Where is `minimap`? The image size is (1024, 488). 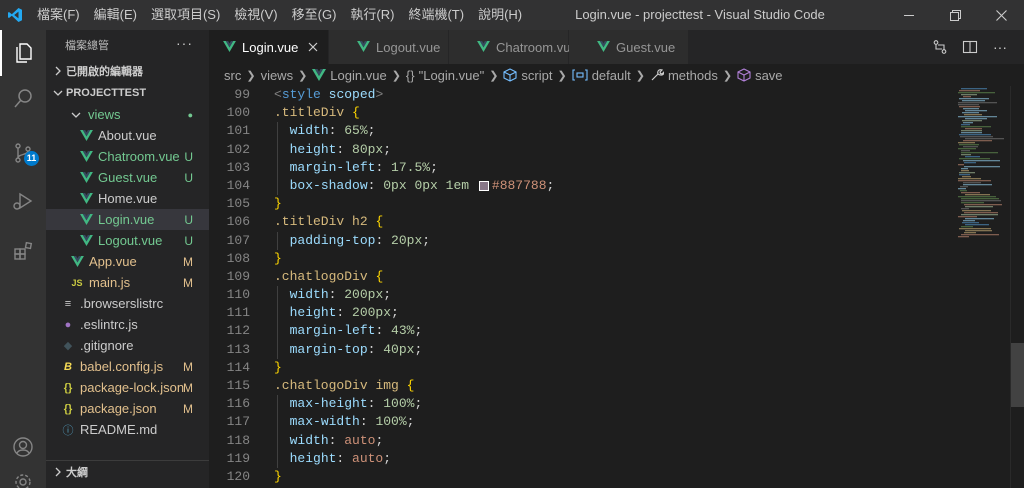
minimap is located at coordinates (982, 287).